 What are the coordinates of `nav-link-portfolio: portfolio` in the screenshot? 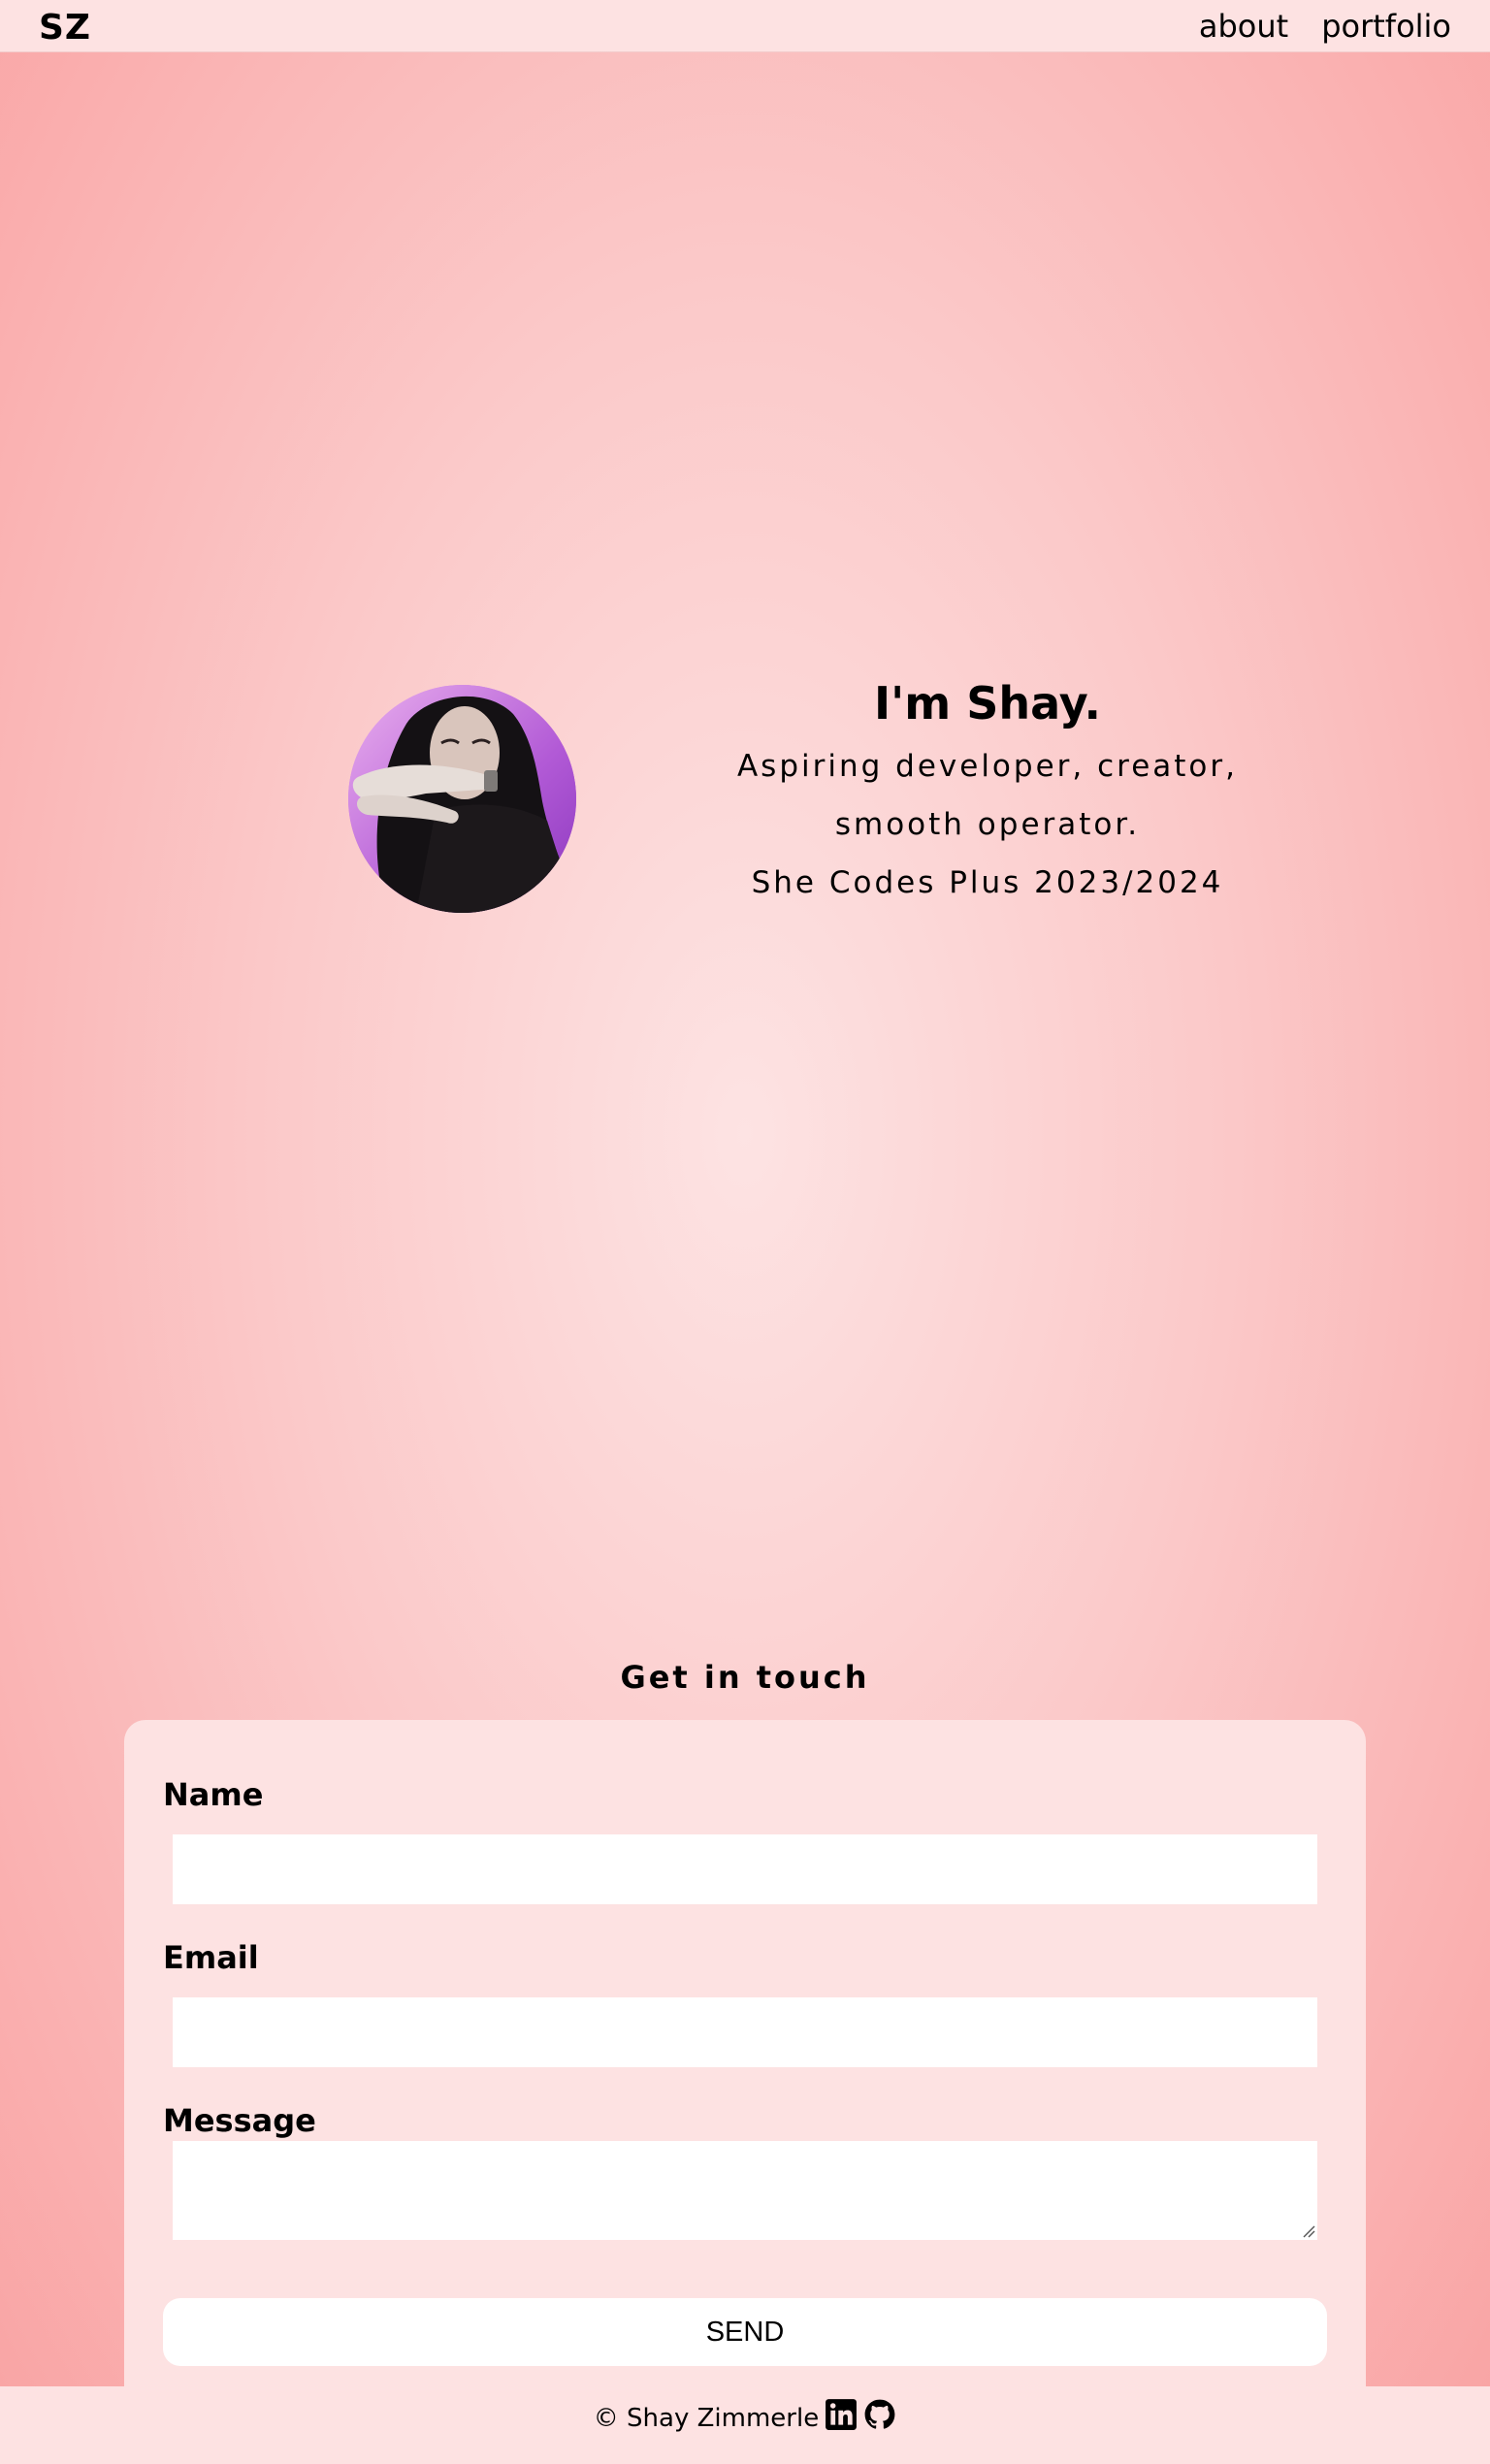 It's located at (1386, 26).